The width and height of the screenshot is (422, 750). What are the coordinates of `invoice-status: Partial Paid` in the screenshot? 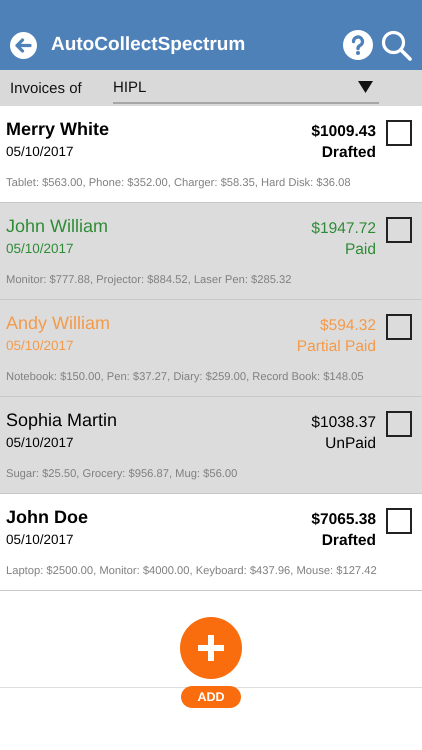 It's located at (336, 347).